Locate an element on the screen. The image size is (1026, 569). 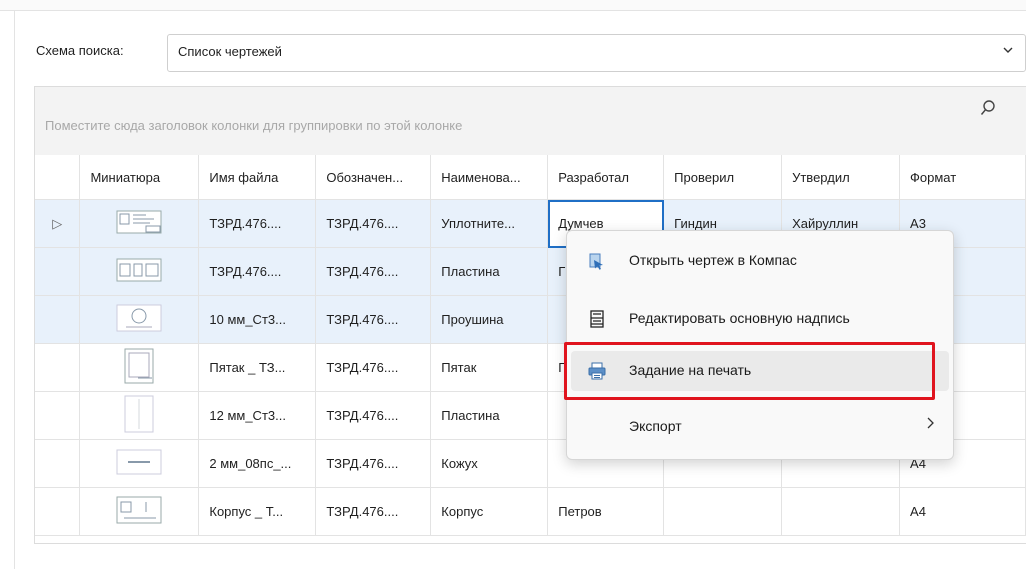
chevron-down-icon is located at coordinates (1008, 51).